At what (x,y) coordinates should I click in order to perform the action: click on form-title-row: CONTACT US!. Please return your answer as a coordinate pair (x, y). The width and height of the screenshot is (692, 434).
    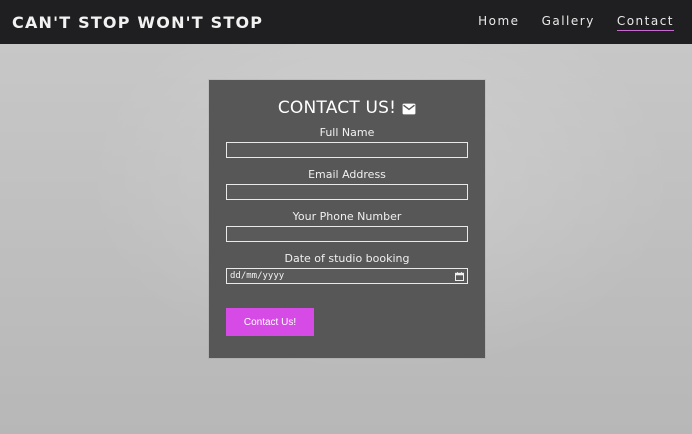
    Looking at the image, I should click on (347, 108).